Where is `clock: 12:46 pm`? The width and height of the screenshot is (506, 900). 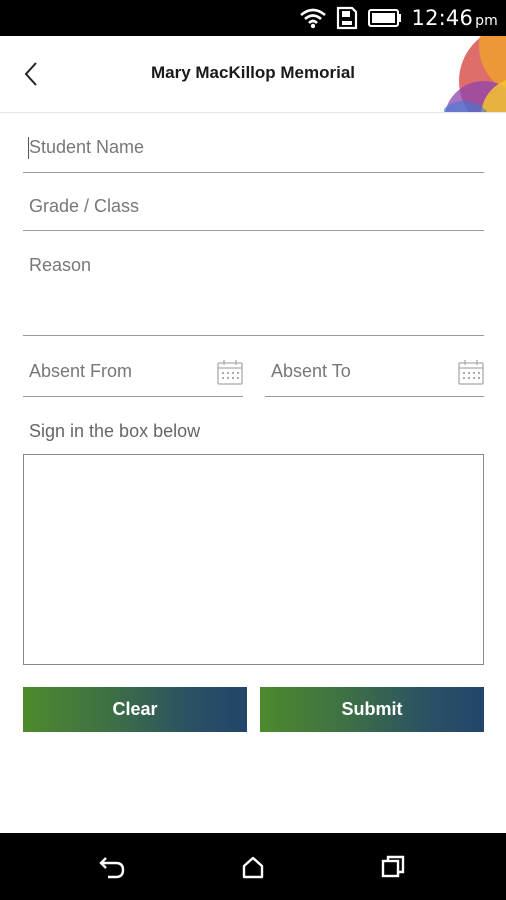 clock: 12:46 pm is located at coordinates (455, 18).